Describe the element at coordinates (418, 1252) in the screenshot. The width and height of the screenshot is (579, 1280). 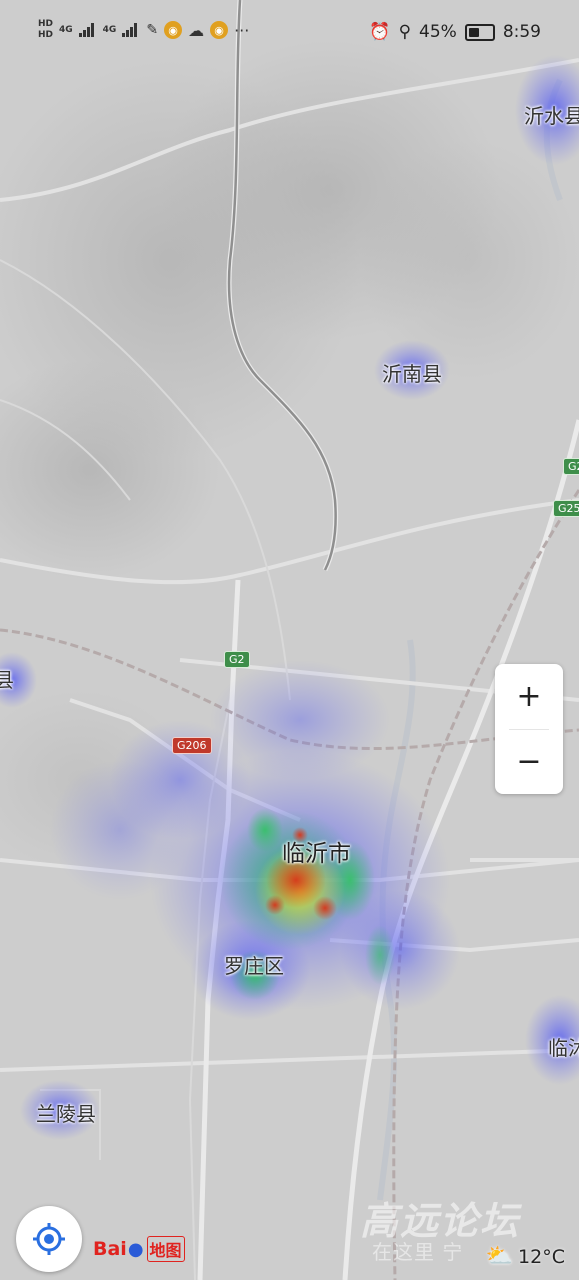
I see `watermark-bottom: 在这里 宁` at that location.